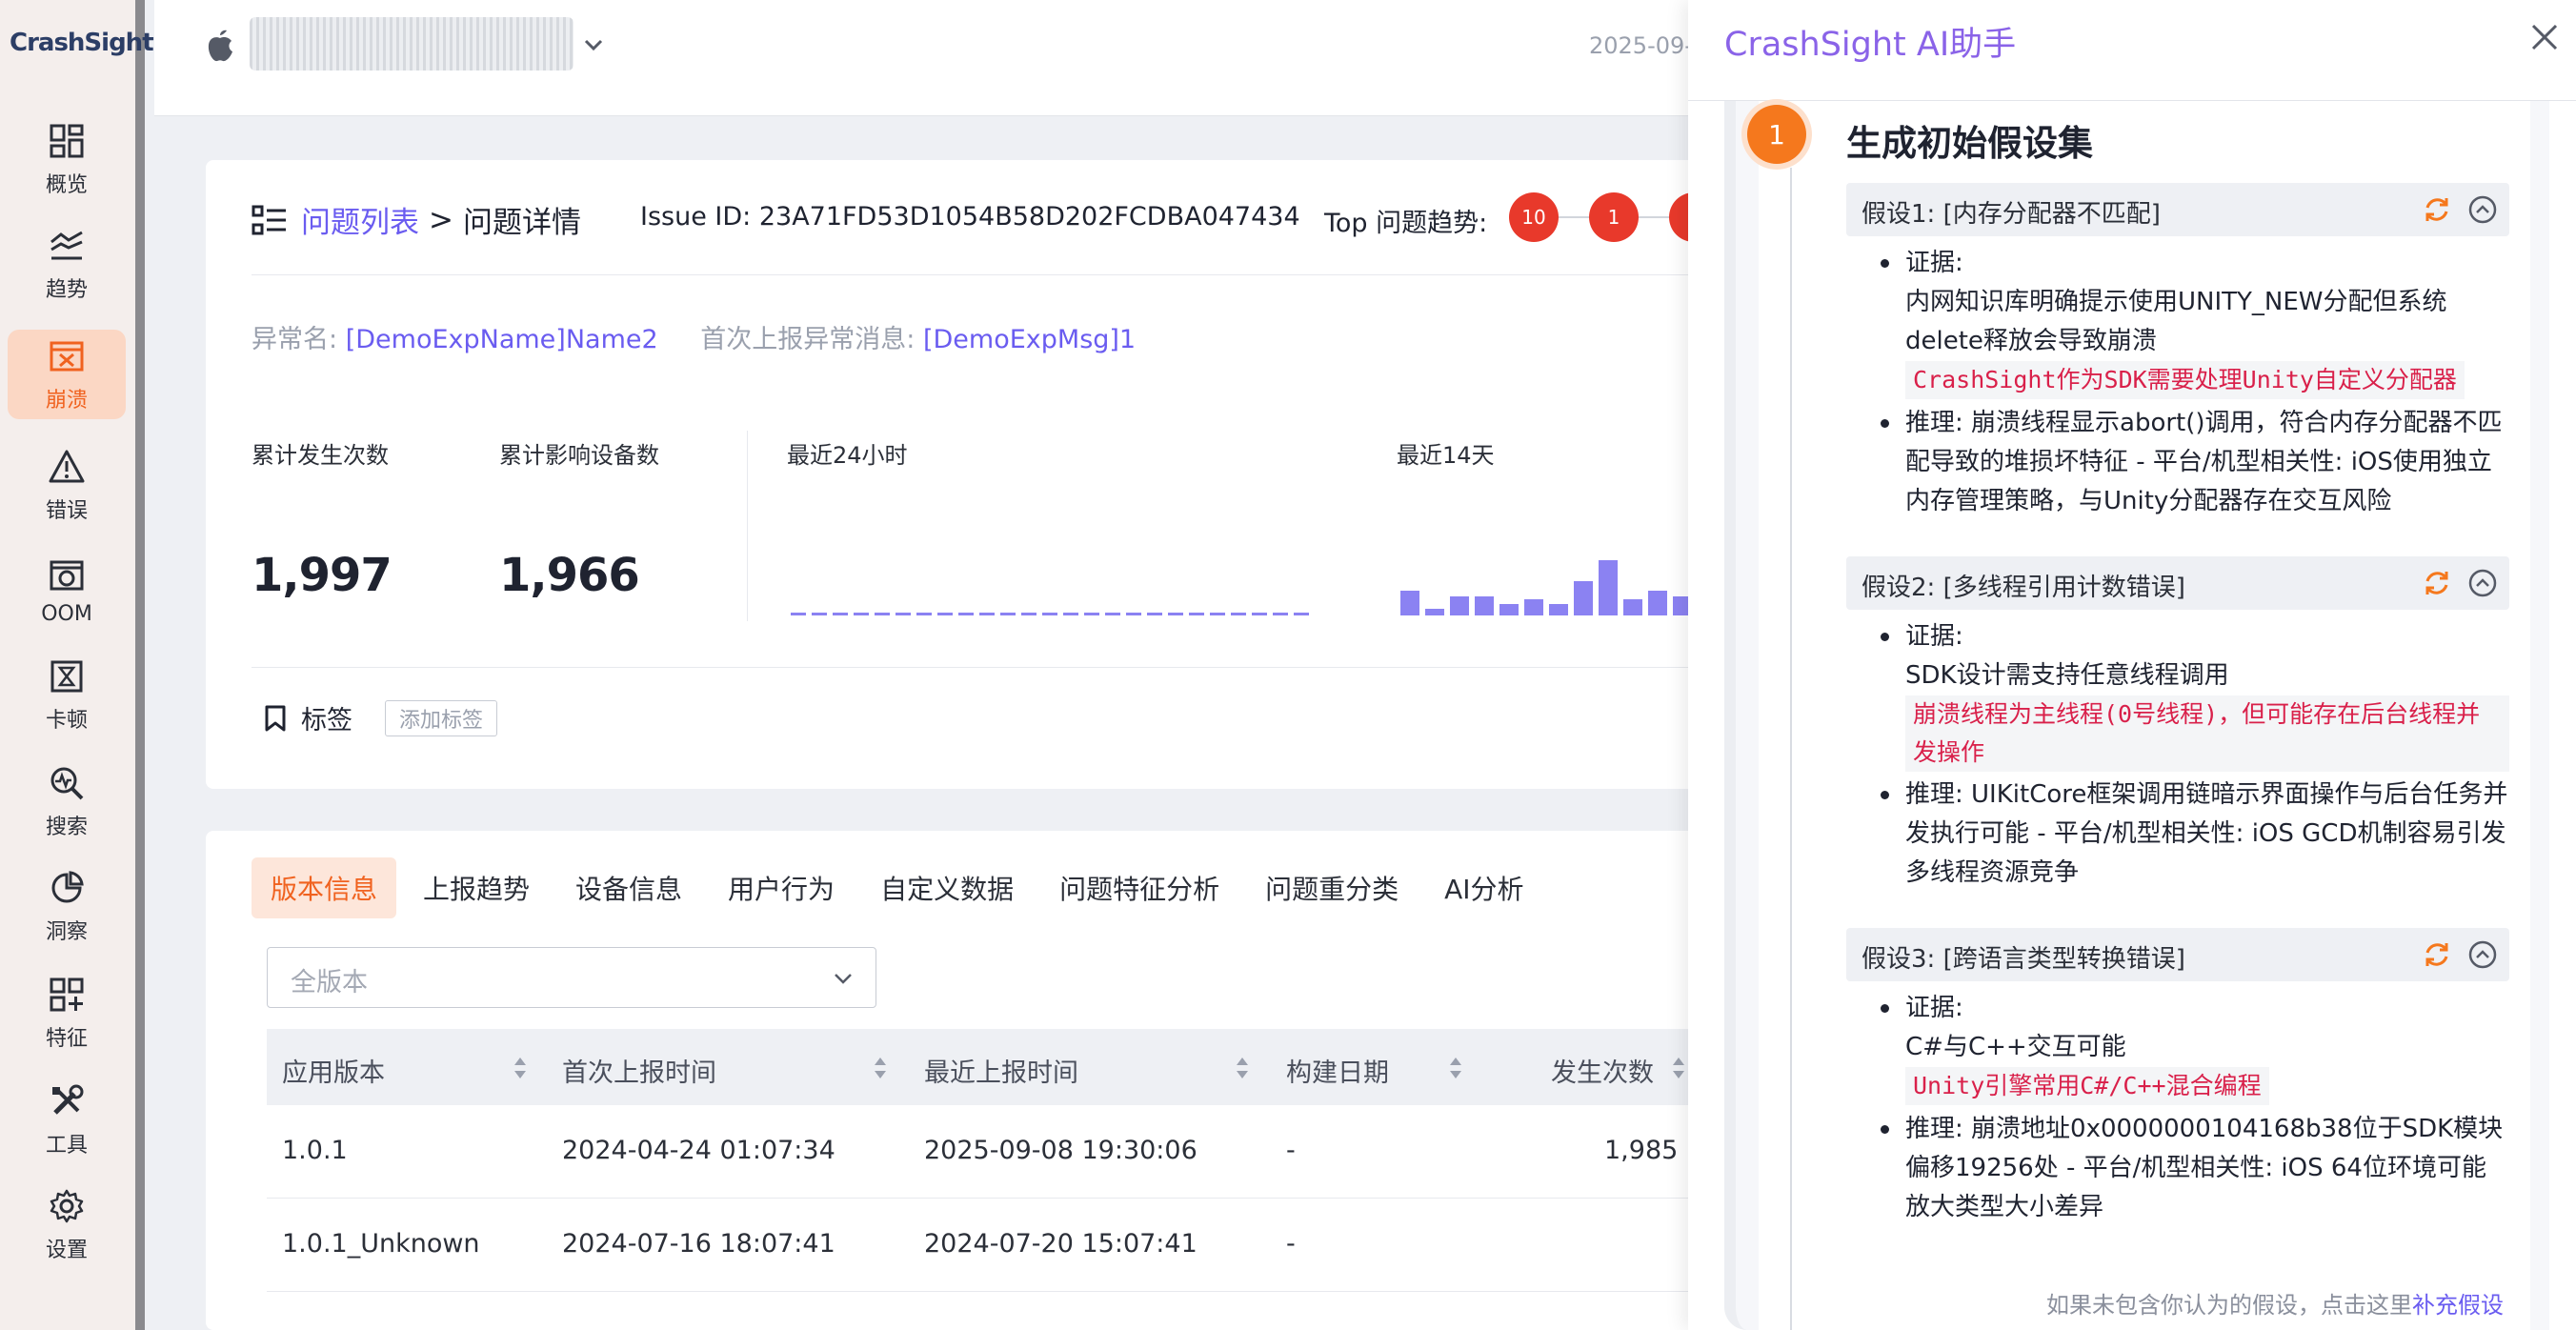  I want to click on tab-ai-analysis: AI分析, so click(1483, 887).